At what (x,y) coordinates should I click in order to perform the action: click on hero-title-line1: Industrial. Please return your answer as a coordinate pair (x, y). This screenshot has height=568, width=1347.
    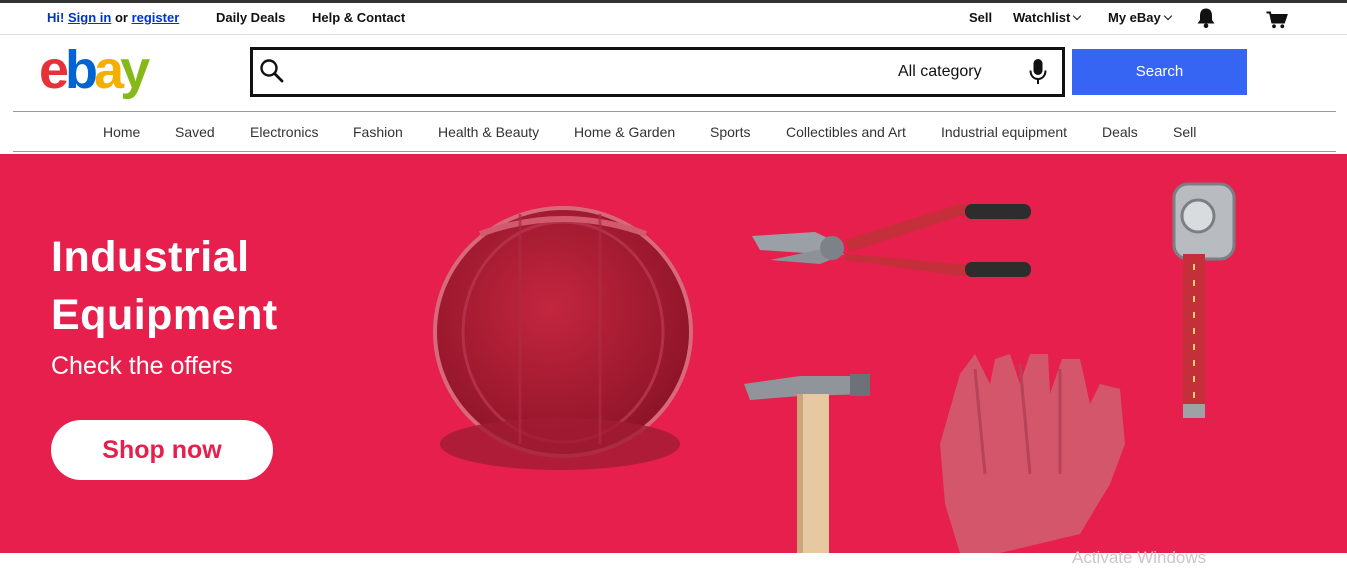
    Looking at the image, I should click on (150, 257).